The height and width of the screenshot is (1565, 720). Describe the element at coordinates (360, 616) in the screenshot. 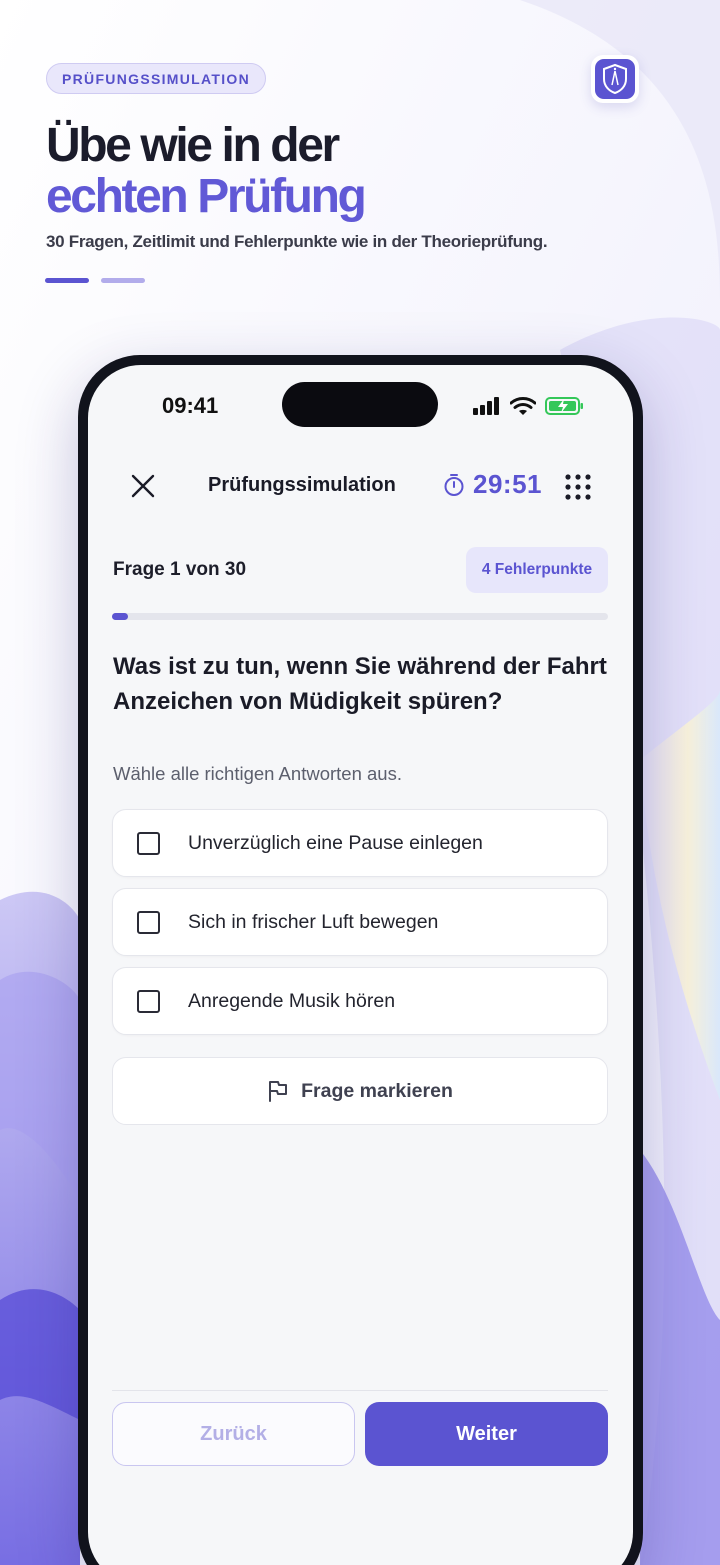

I see `progress-bar` at that location.